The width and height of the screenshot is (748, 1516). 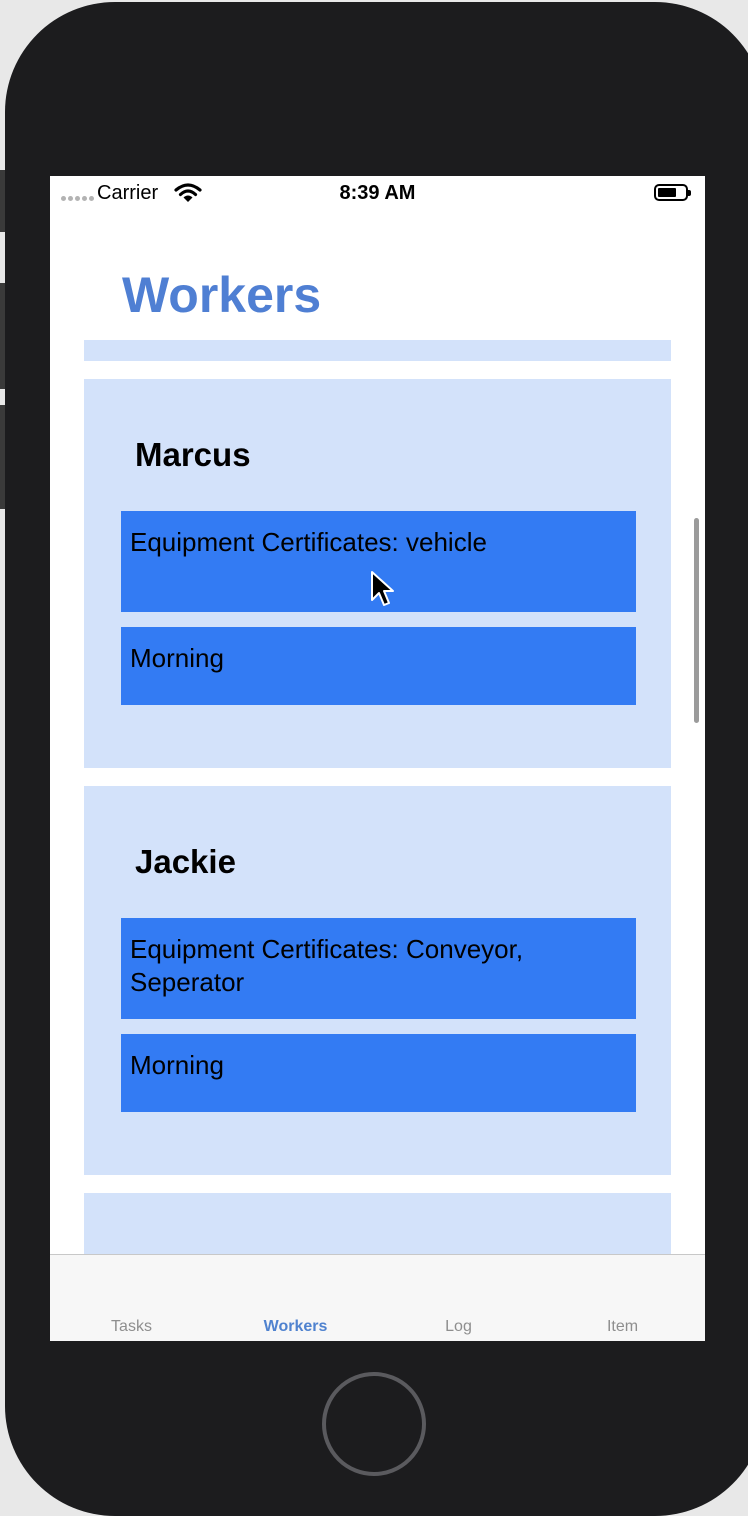 What do you see at coordinates (458, 1298) in the screenshot?
I see `tab-log: Log` at bounding box center [458, 1298].